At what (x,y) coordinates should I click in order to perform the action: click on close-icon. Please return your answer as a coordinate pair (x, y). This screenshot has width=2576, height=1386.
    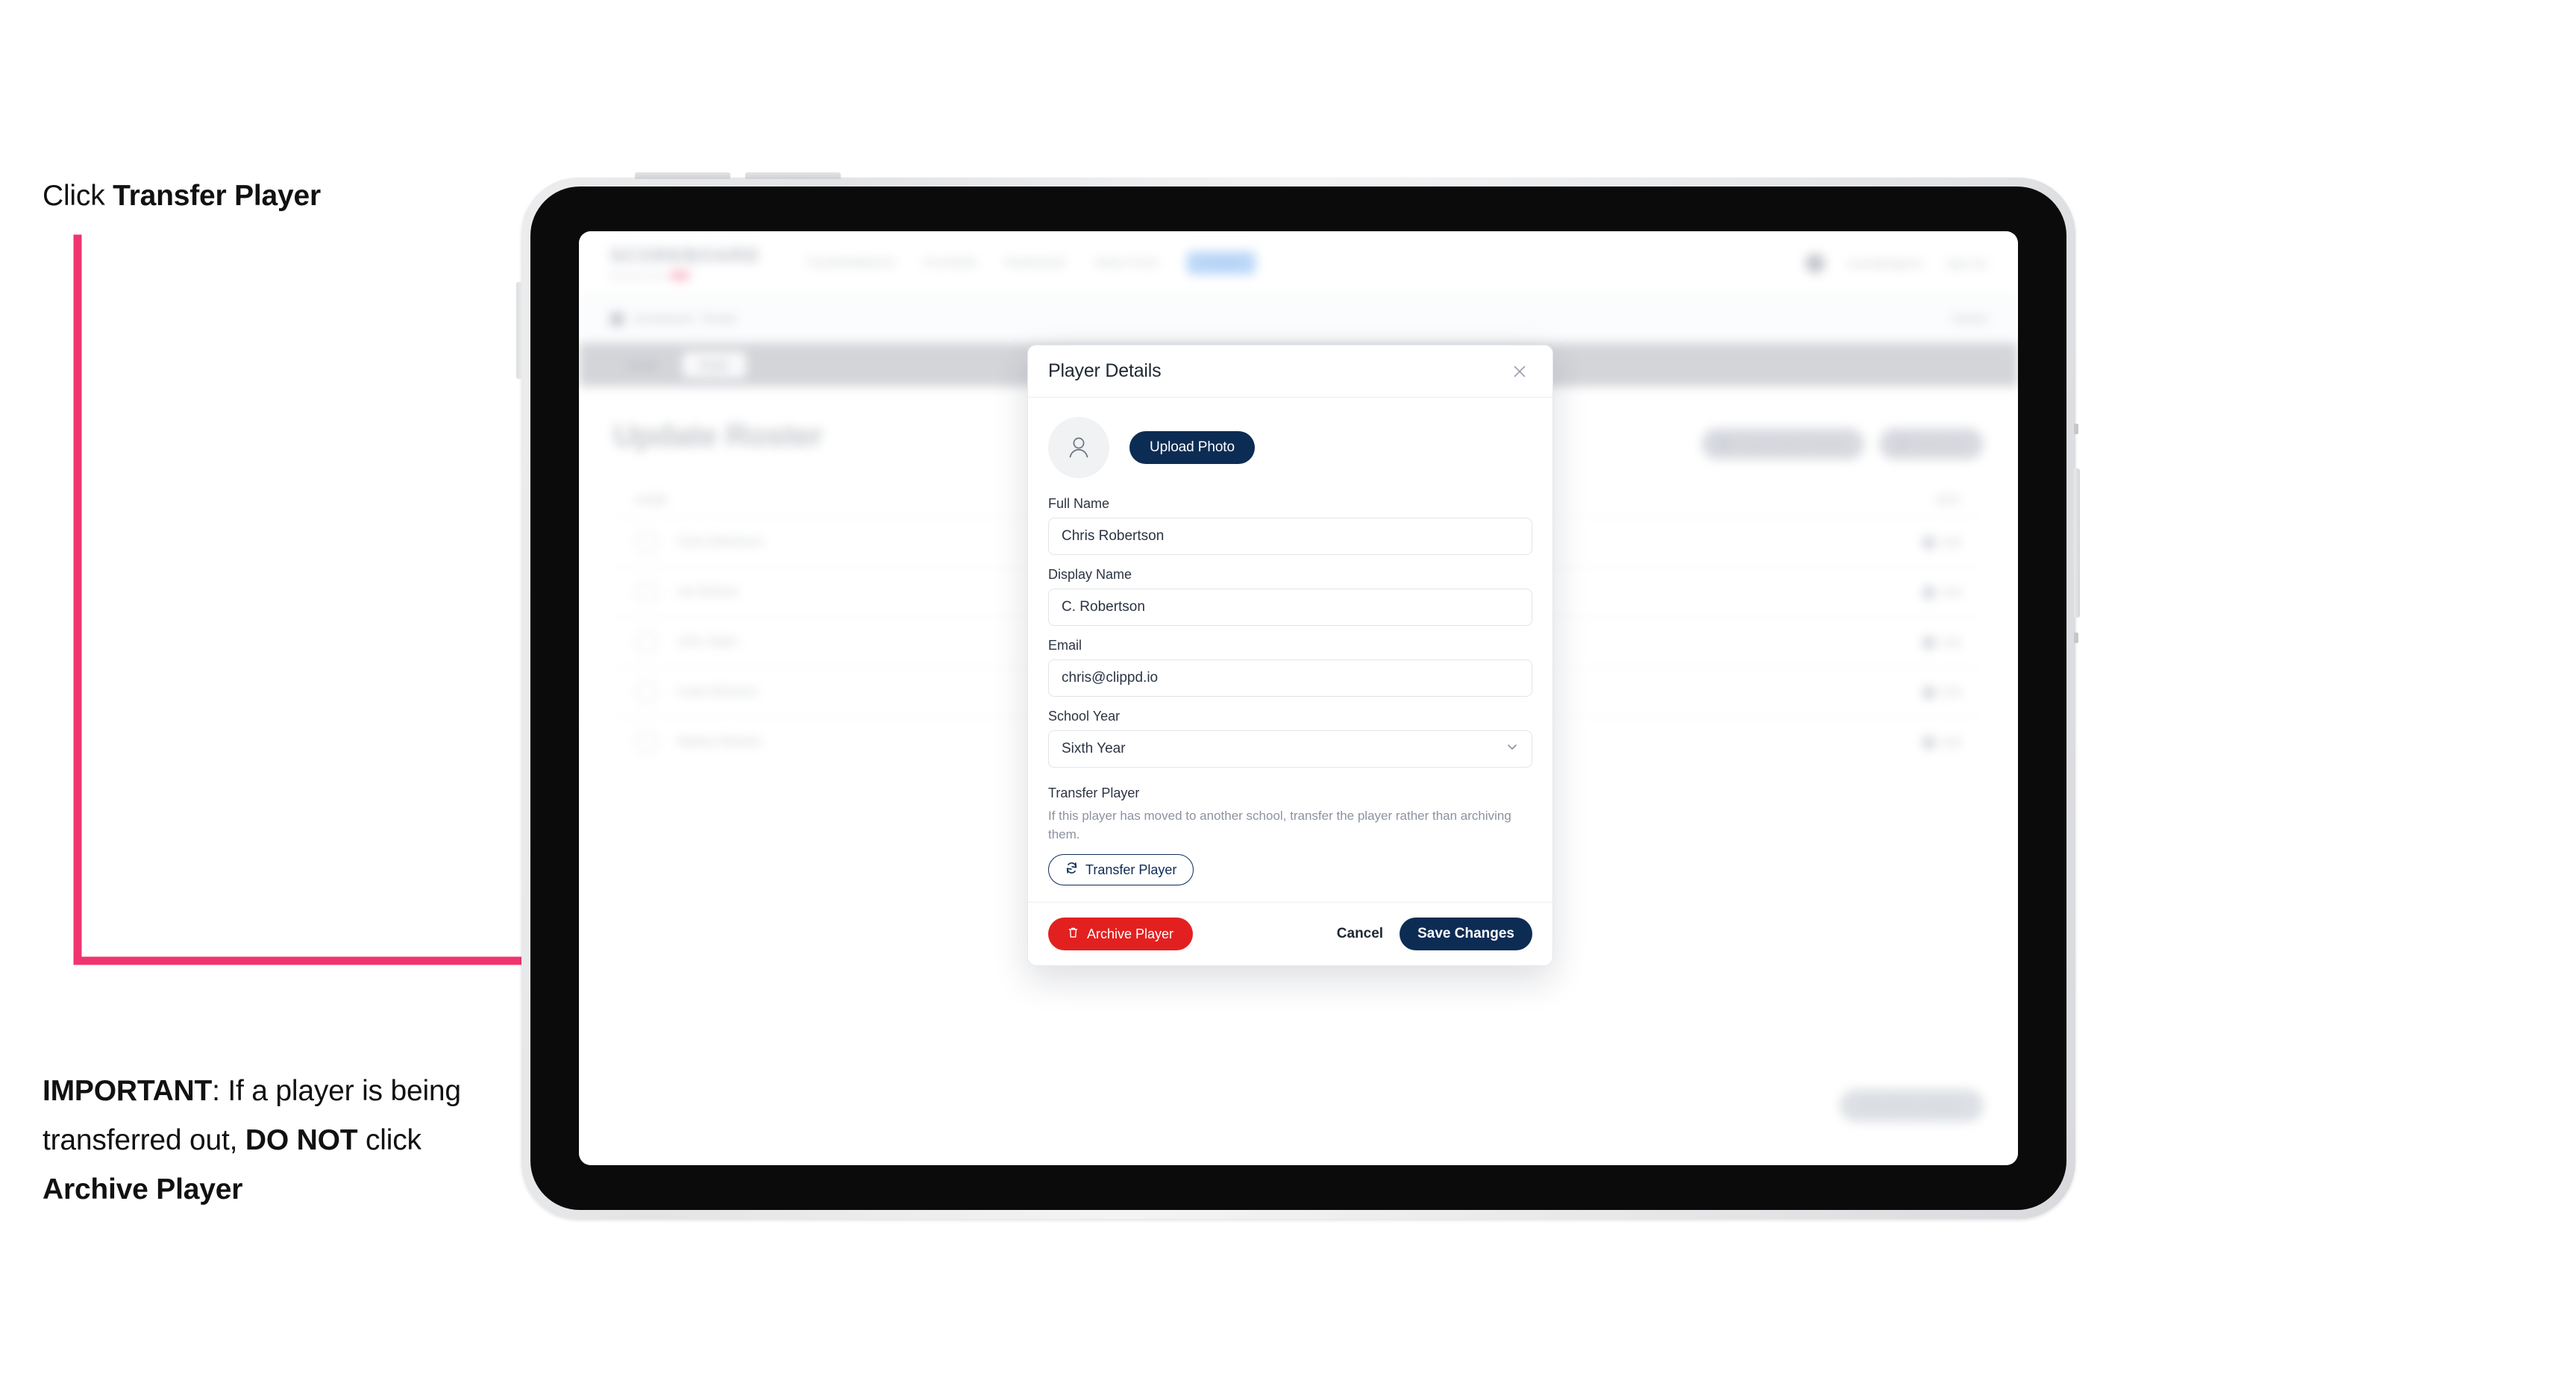
    Looking at the image, I should click on (1519, 371).